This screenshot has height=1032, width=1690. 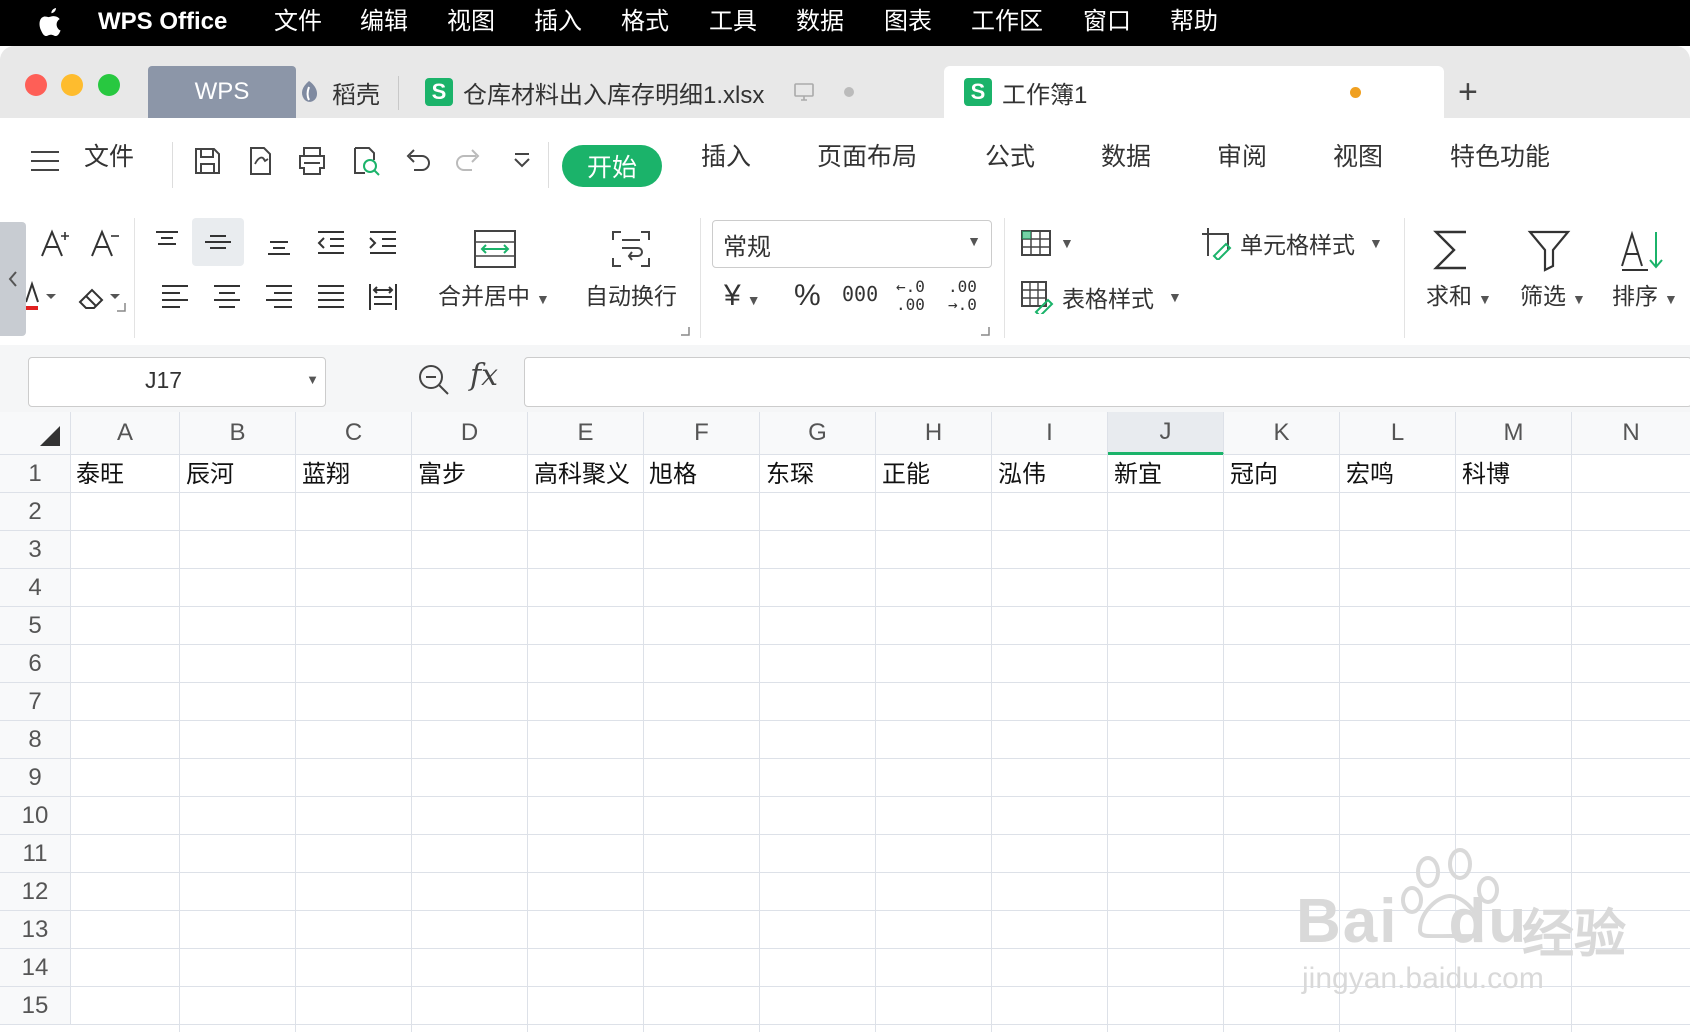 I want to click on decrease-decimal-button: .00 →.0, so click(x=962, y=296).